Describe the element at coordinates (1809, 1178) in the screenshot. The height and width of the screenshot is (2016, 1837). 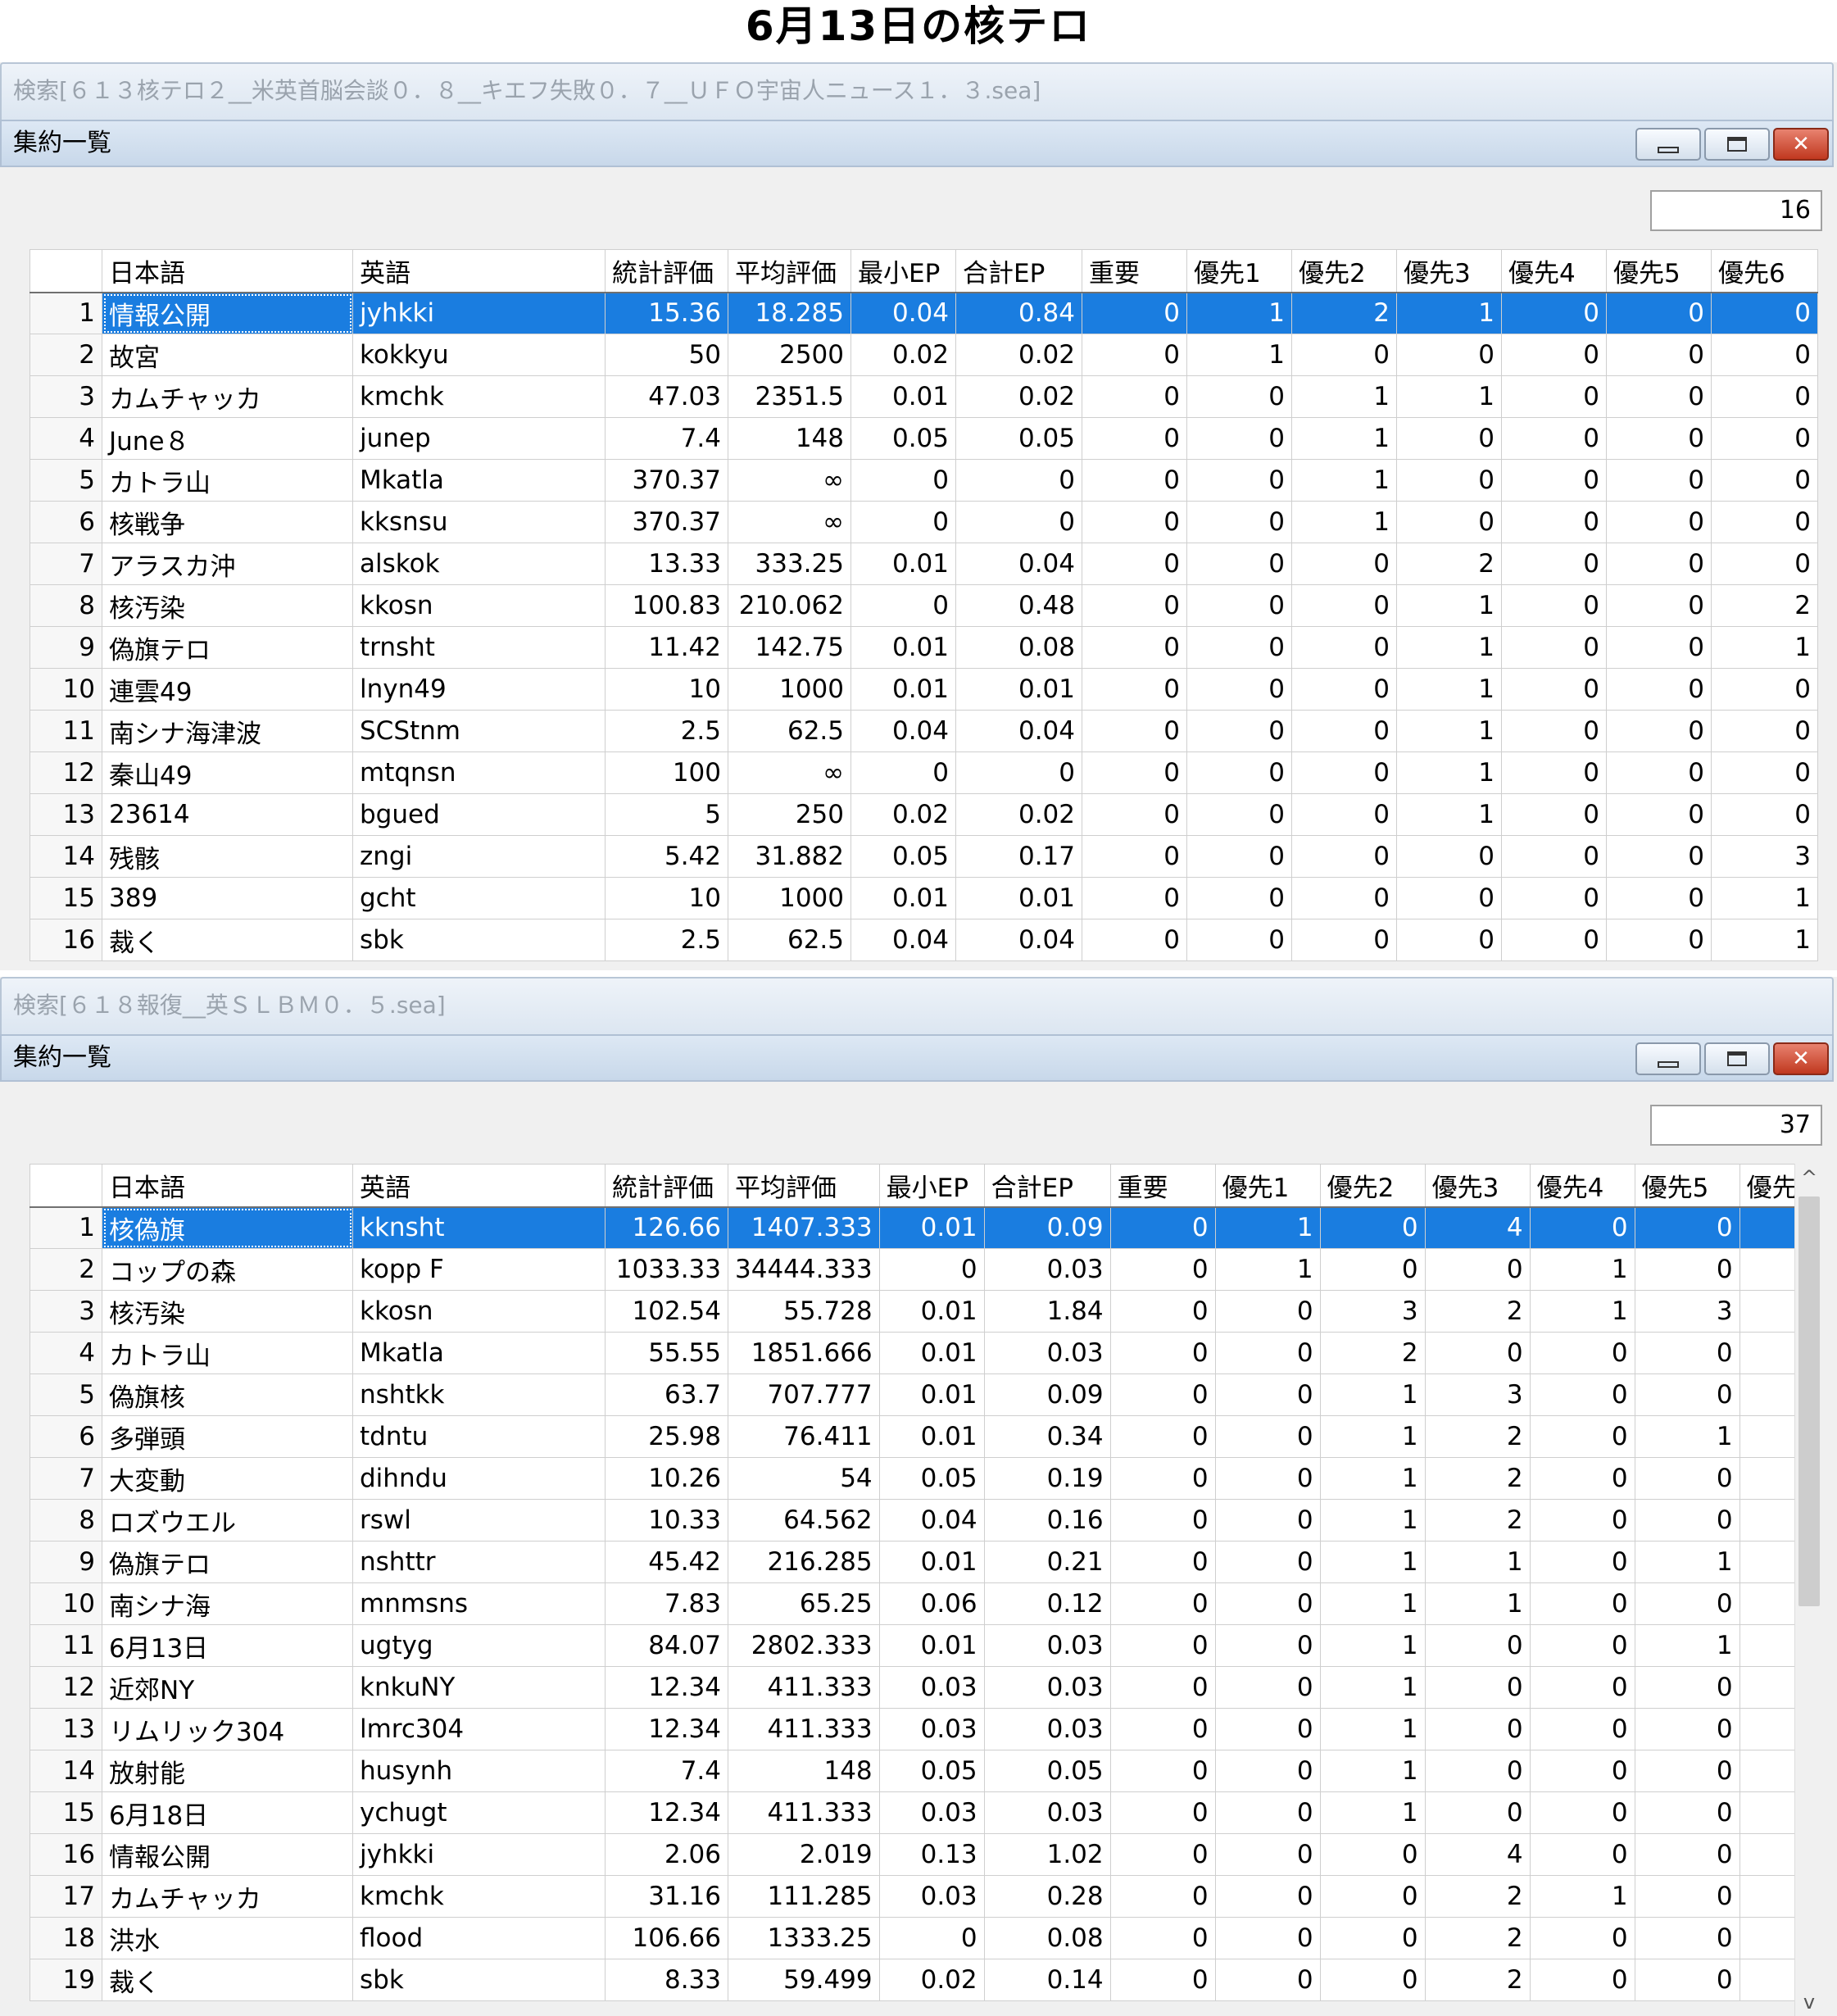
I see `scroll-up-icon: ^` at that location.